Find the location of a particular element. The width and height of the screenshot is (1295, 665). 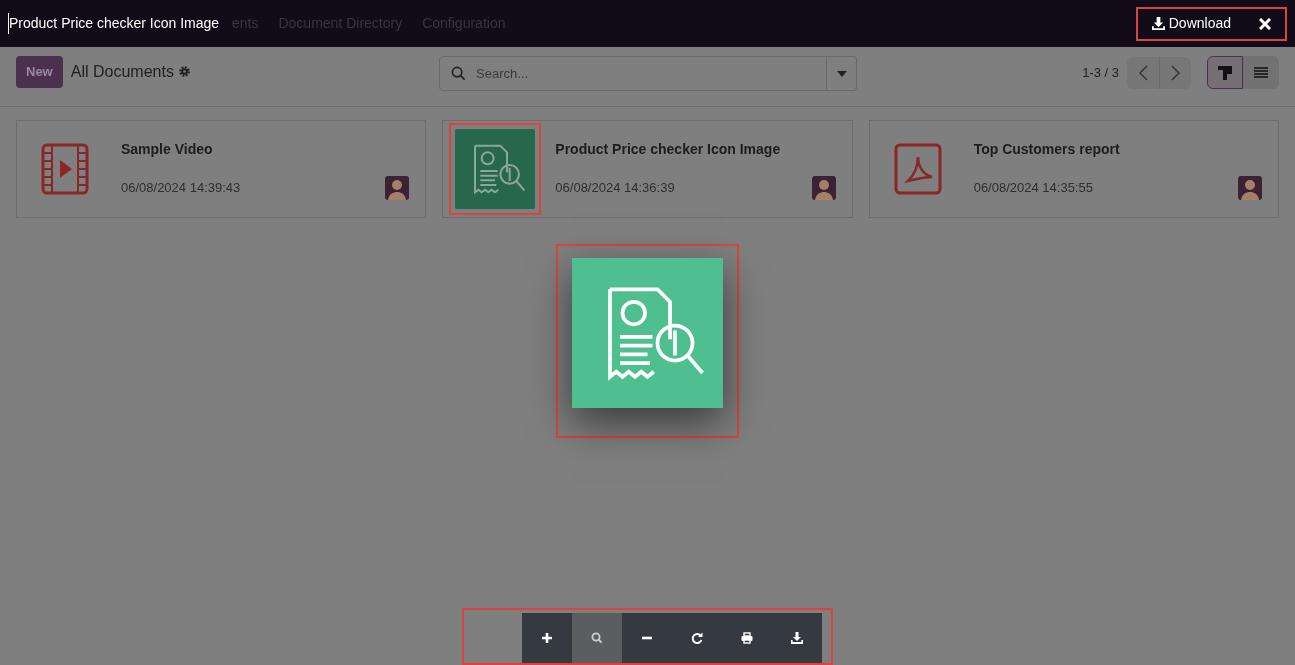

list-icon is located at coordinates (1261, 73).